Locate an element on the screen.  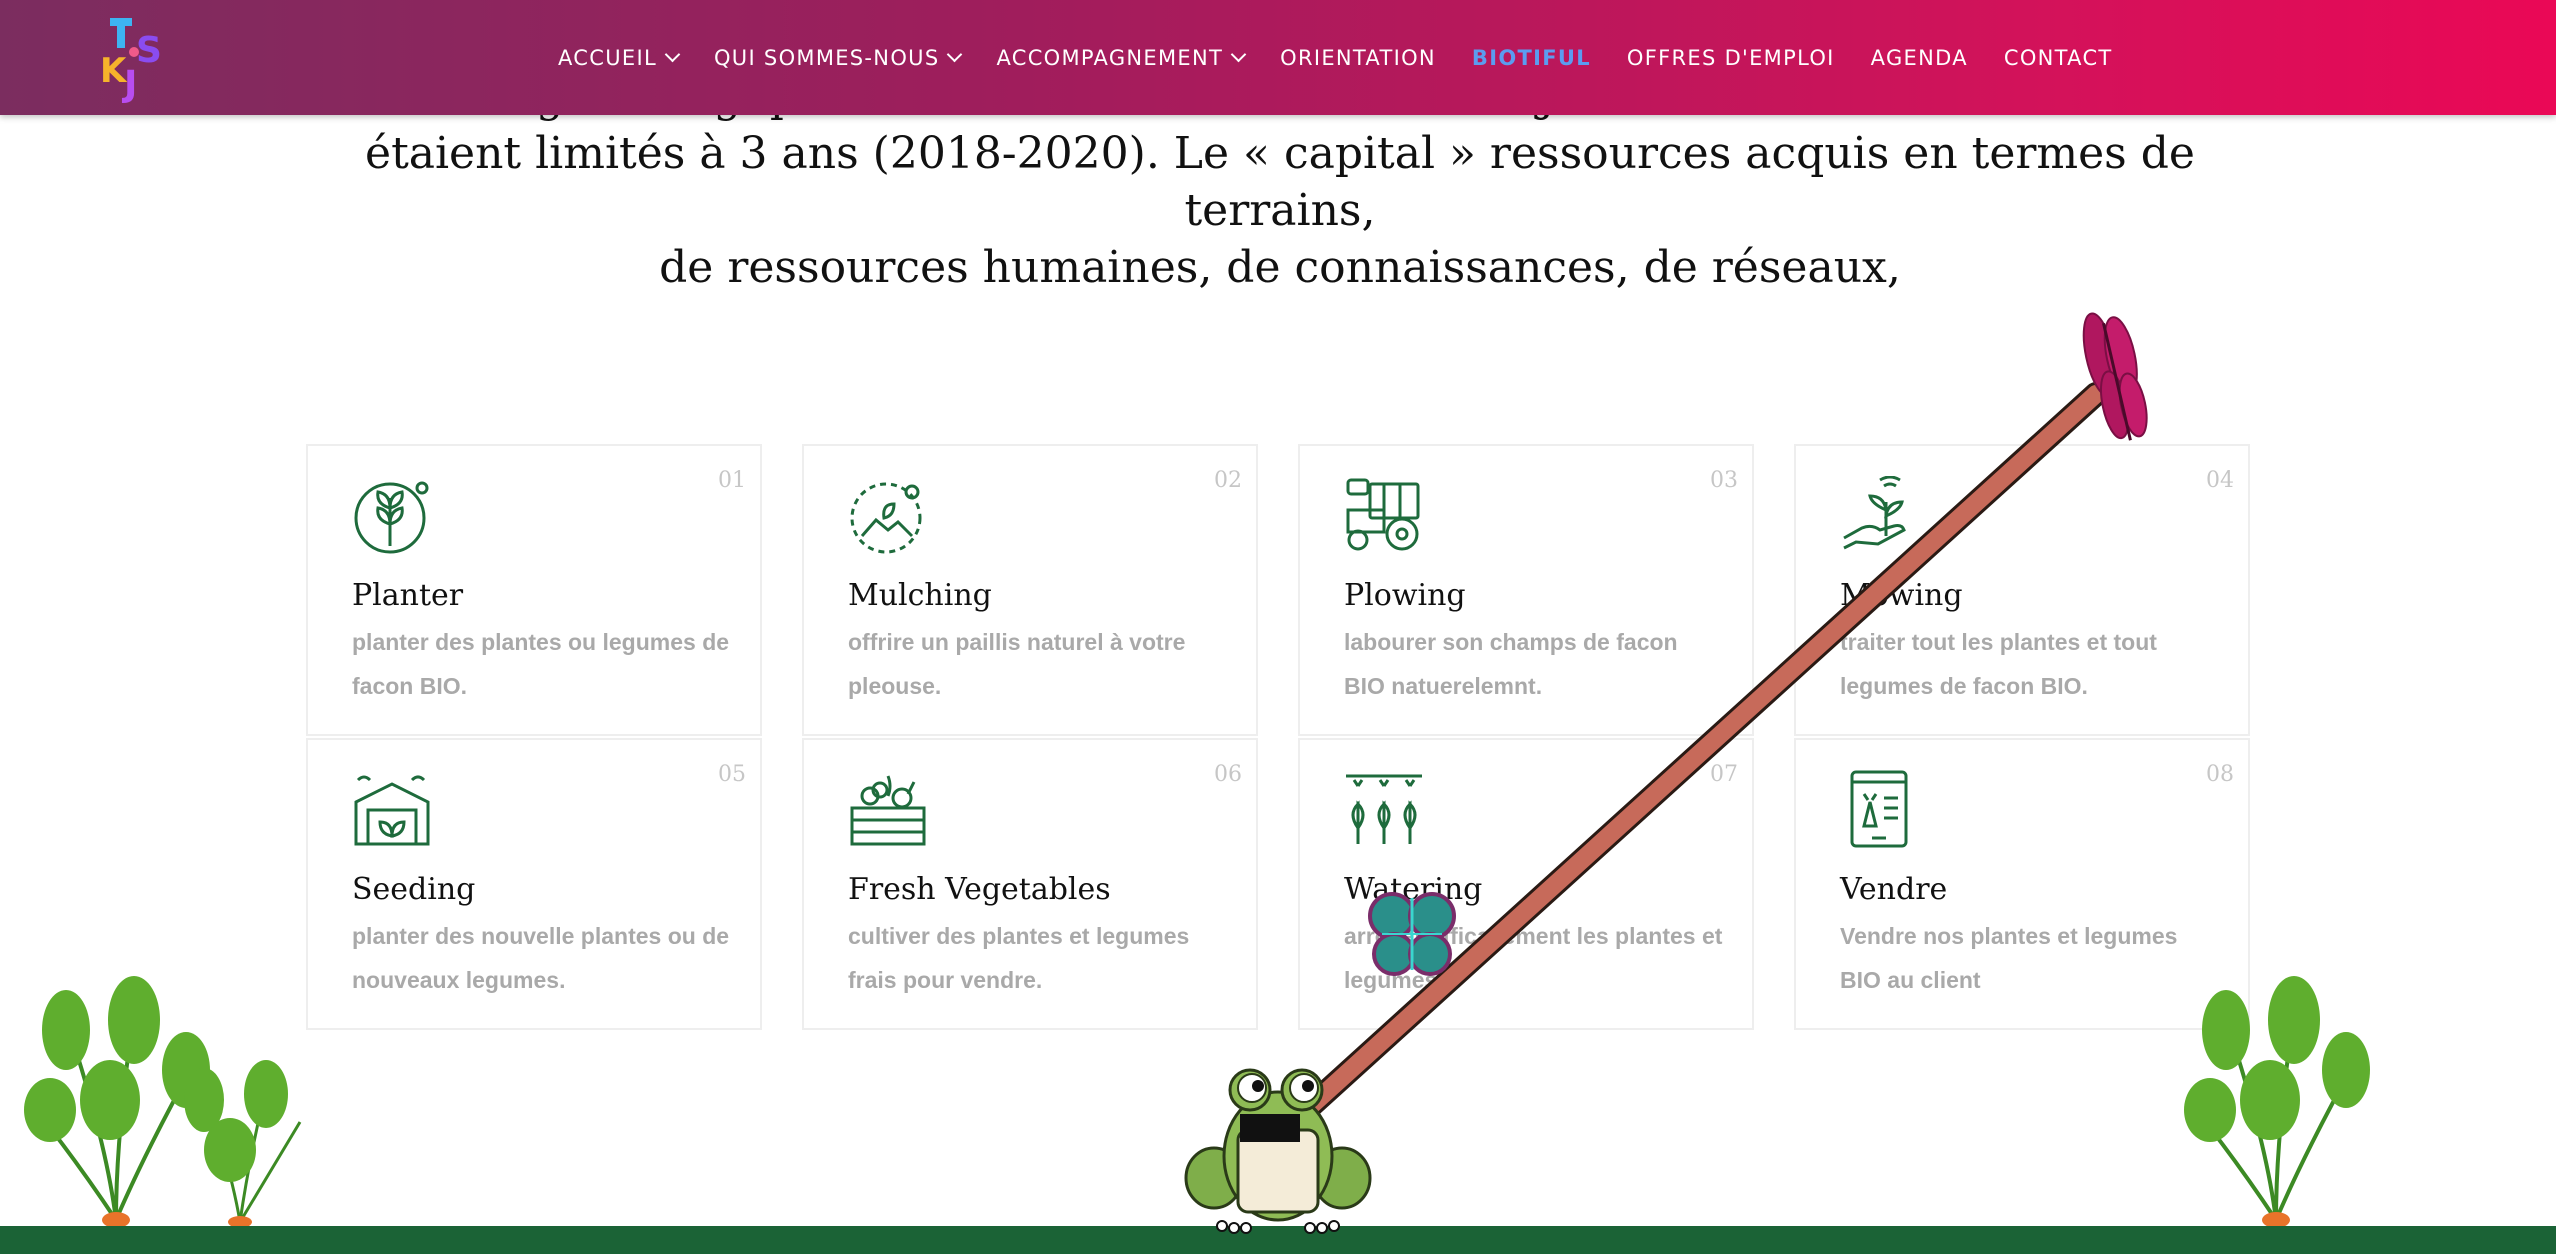
mulching-icon is located at coordinates (886, 518).